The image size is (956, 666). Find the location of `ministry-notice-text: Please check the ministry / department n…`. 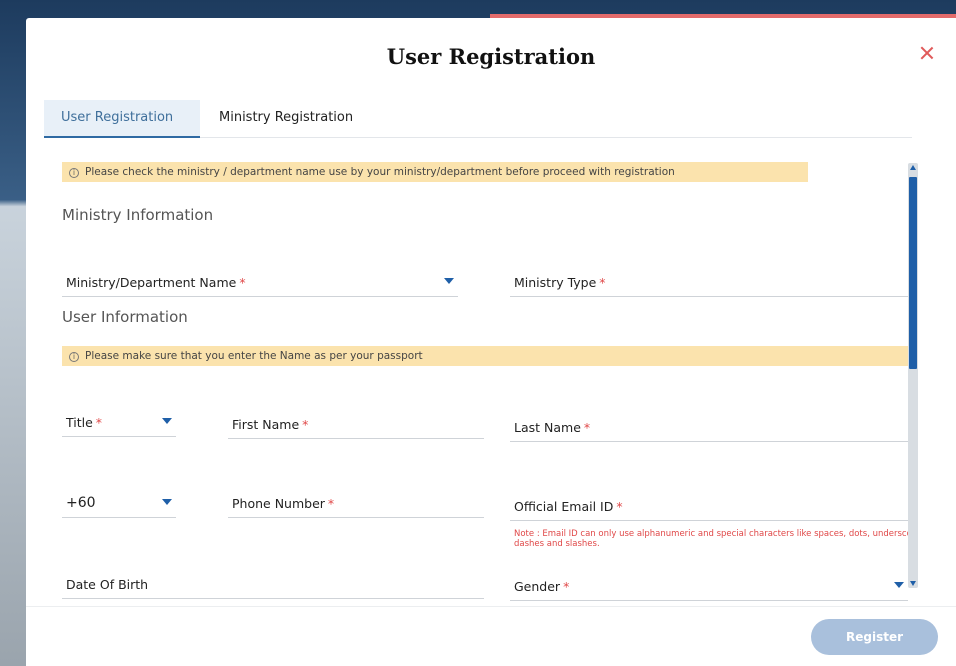

ministry-notice-text: Please check the ministry / department n… is located at coordinates (380, 172).